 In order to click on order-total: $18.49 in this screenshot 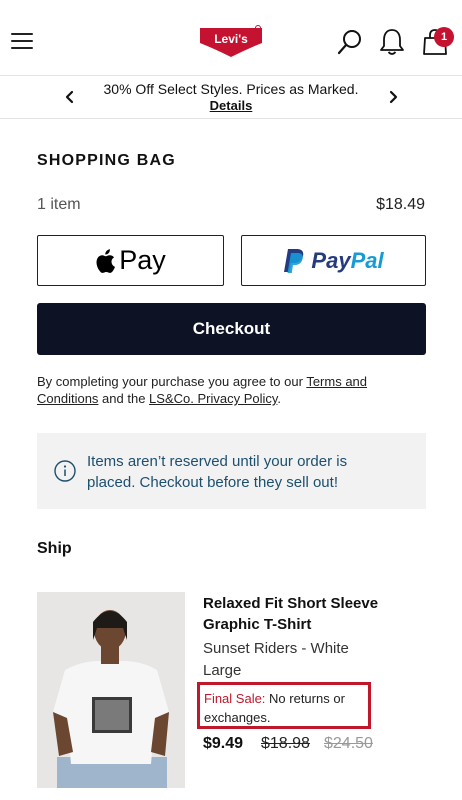, I will do `click(400, 204)`.